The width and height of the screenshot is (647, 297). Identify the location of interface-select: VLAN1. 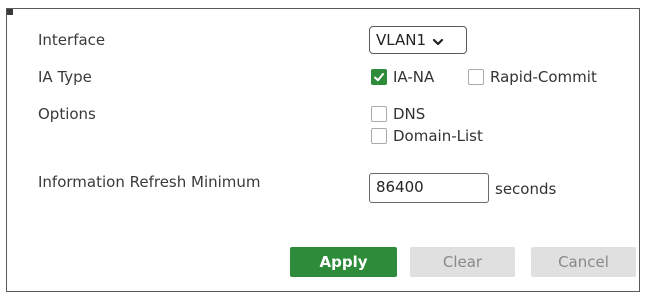
(418, 40).